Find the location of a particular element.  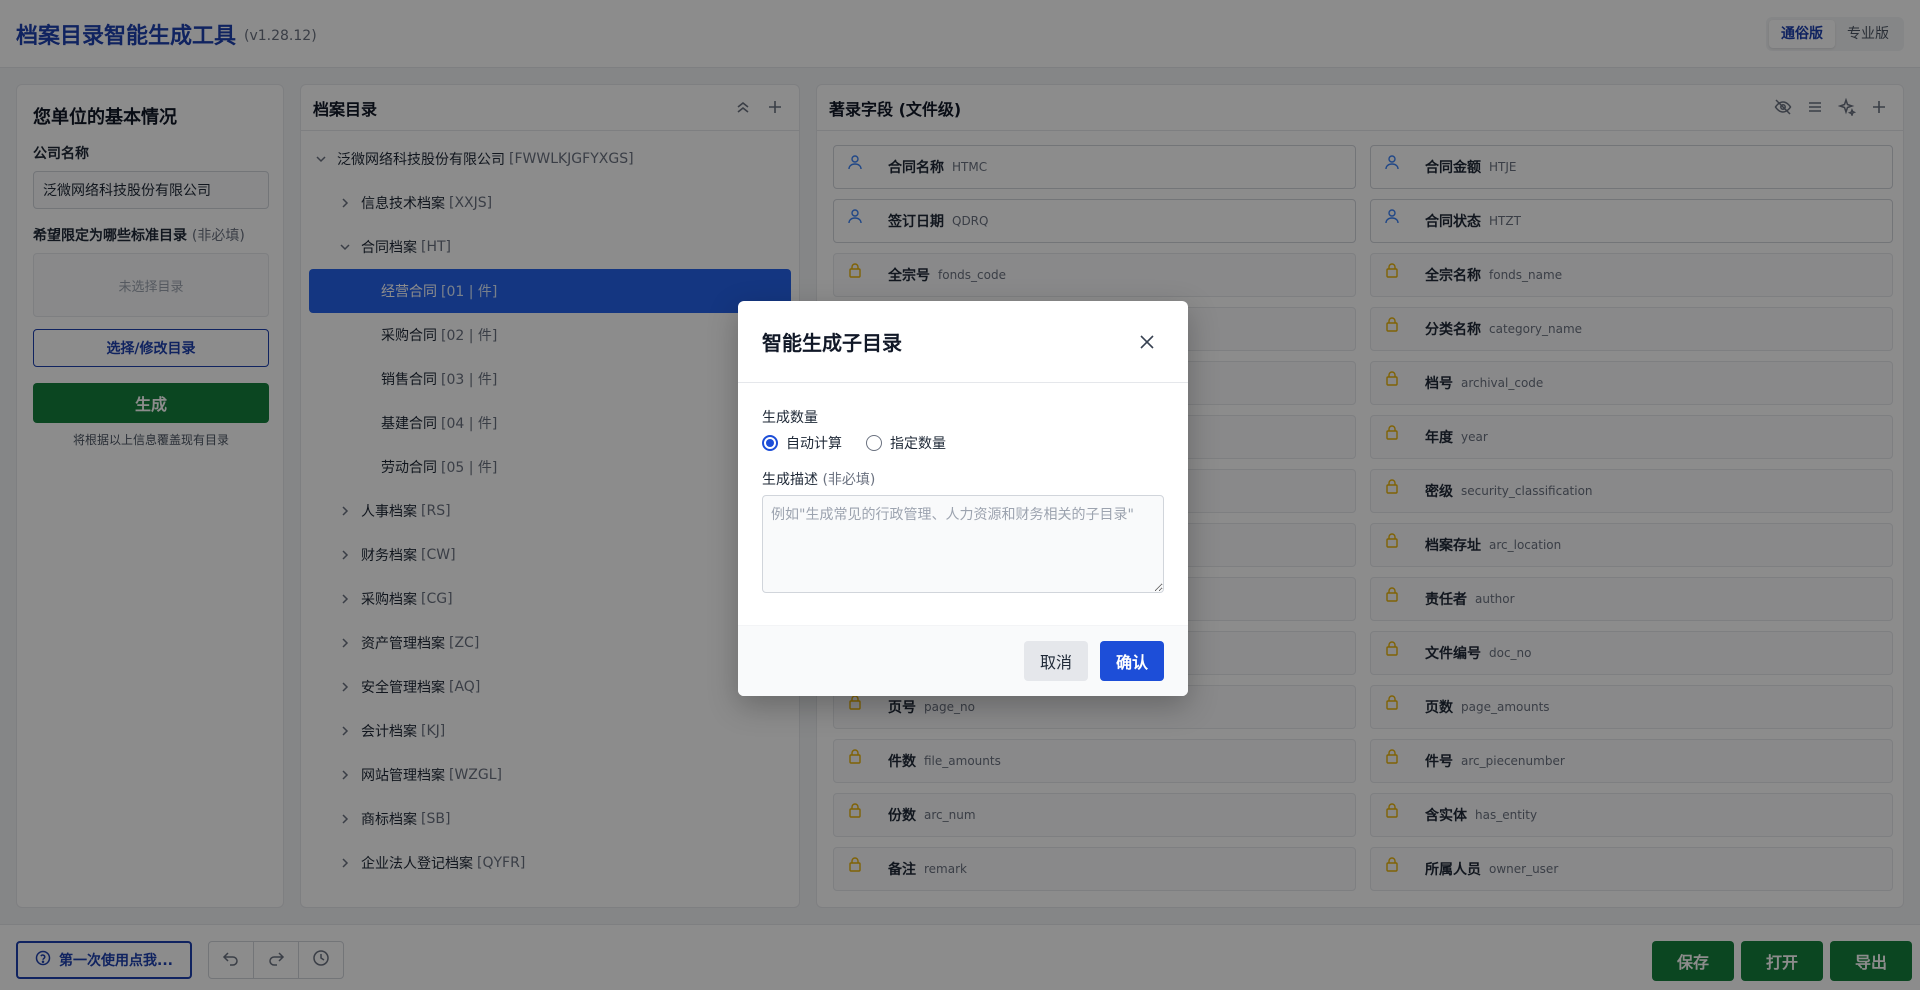

dialog-title: 智能生成子目录 is located at coordinates (832, 343).